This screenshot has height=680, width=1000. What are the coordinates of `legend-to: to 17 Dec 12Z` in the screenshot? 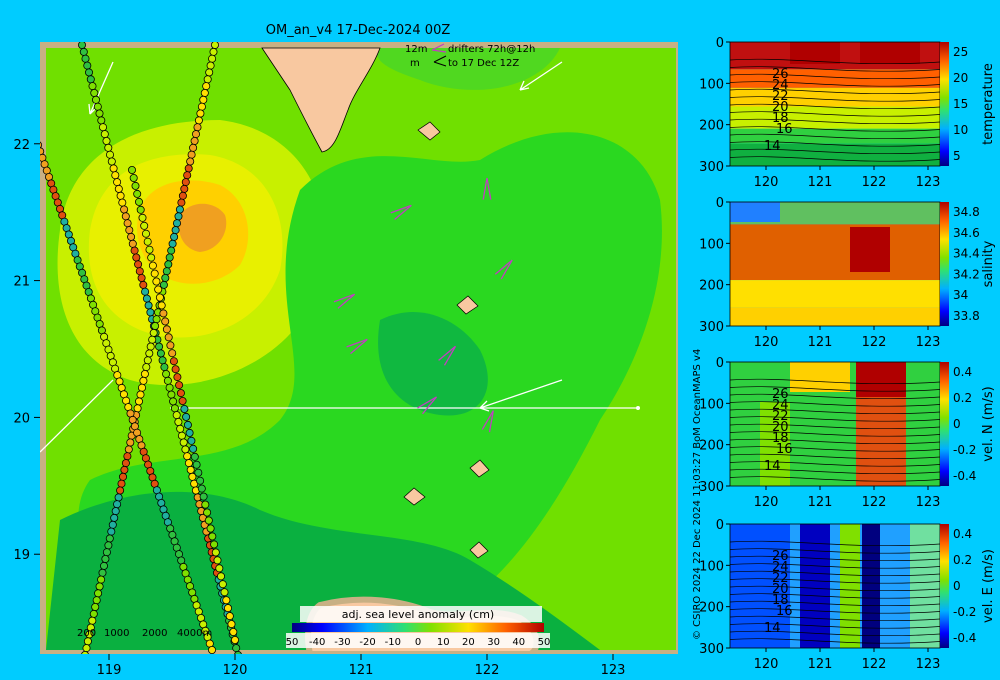 It's located at (483, 63).